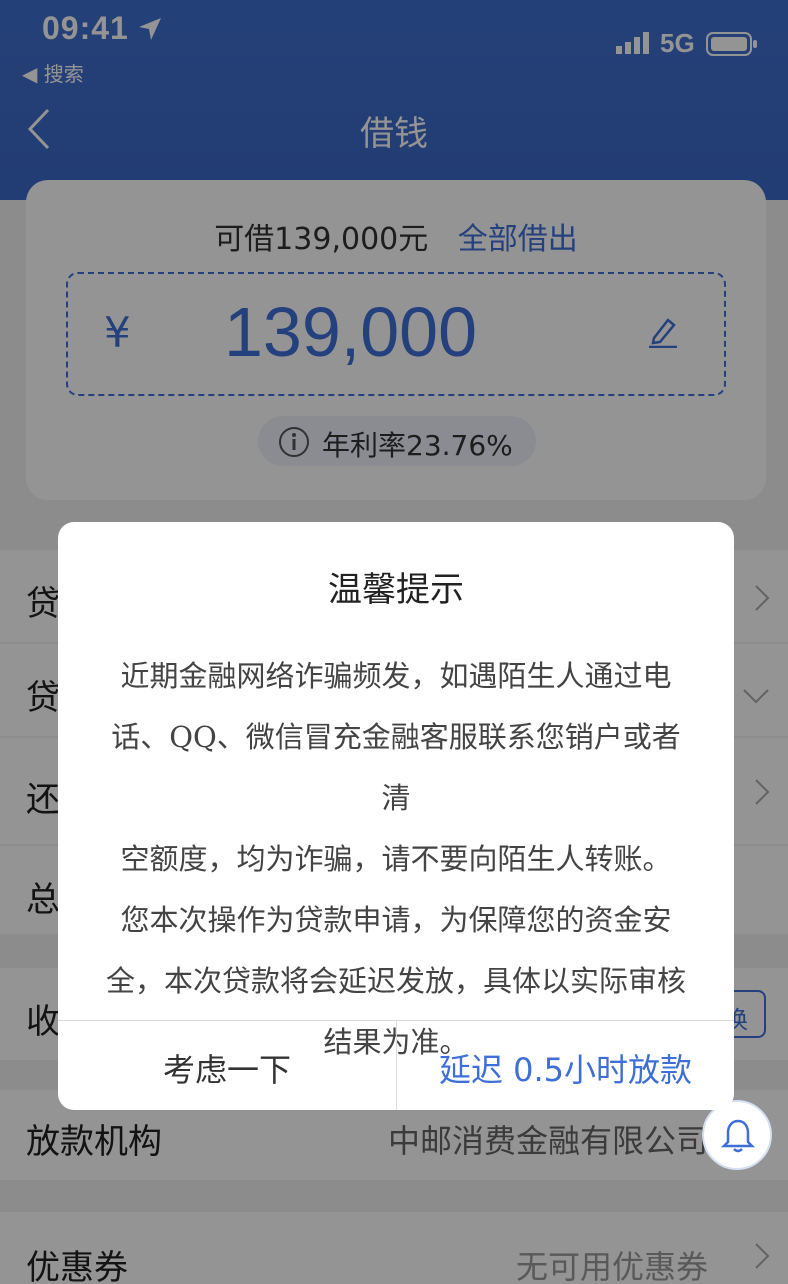  I want to click on dialog-message-line: 近期金融网络诈骗频发，如遇陌生人通过电, so click(396, 676).